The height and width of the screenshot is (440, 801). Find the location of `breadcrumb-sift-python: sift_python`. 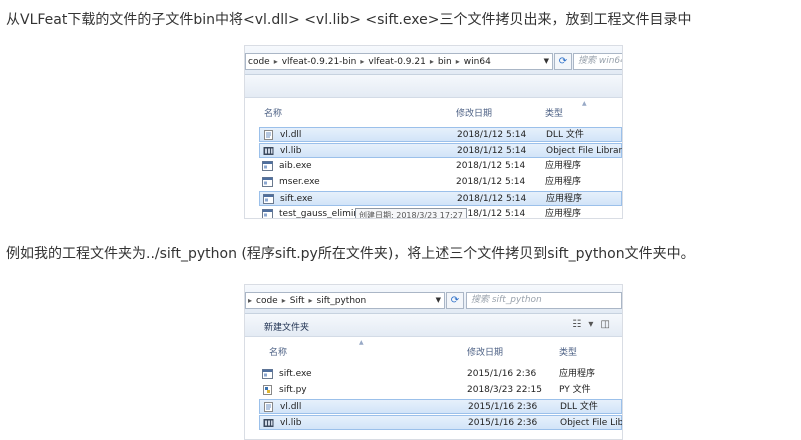

breadcrumb-sift-python: sift_python is located at coordinates (342, 301).